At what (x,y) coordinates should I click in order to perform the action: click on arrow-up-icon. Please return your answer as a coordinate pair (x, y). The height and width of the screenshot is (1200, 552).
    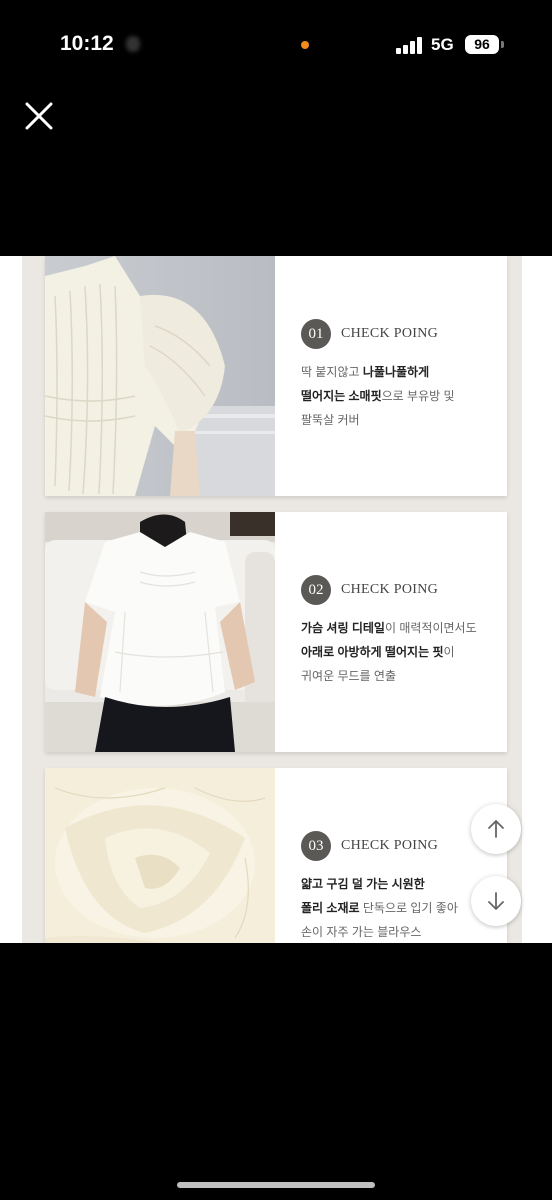
    Looking at the image, I should click on (496, 829).